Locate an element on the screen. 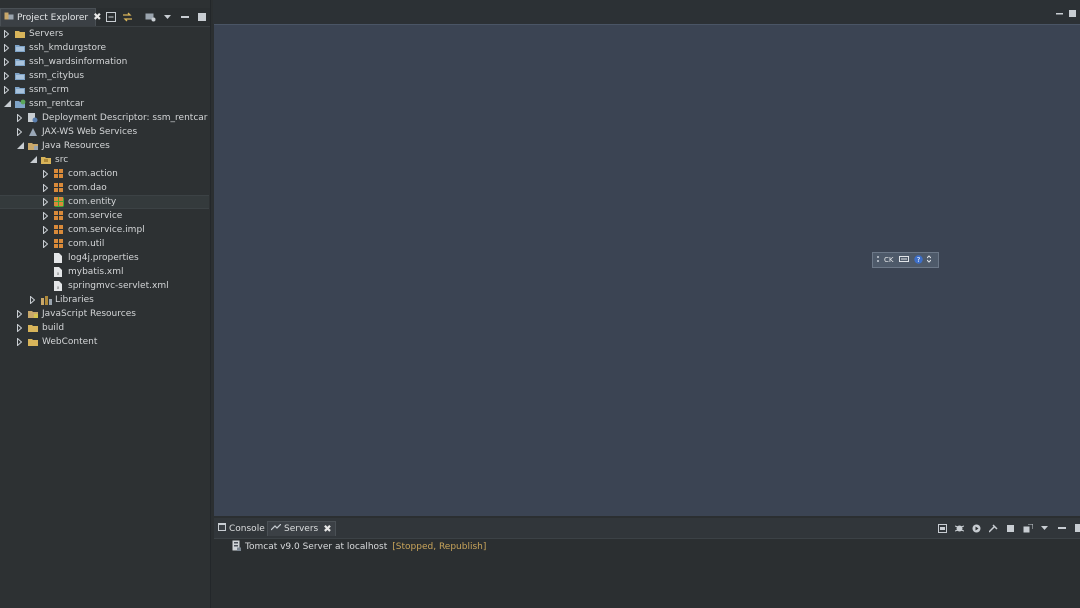 The image size is (1080, 608). project-icon is located at coordinates (20, 48).